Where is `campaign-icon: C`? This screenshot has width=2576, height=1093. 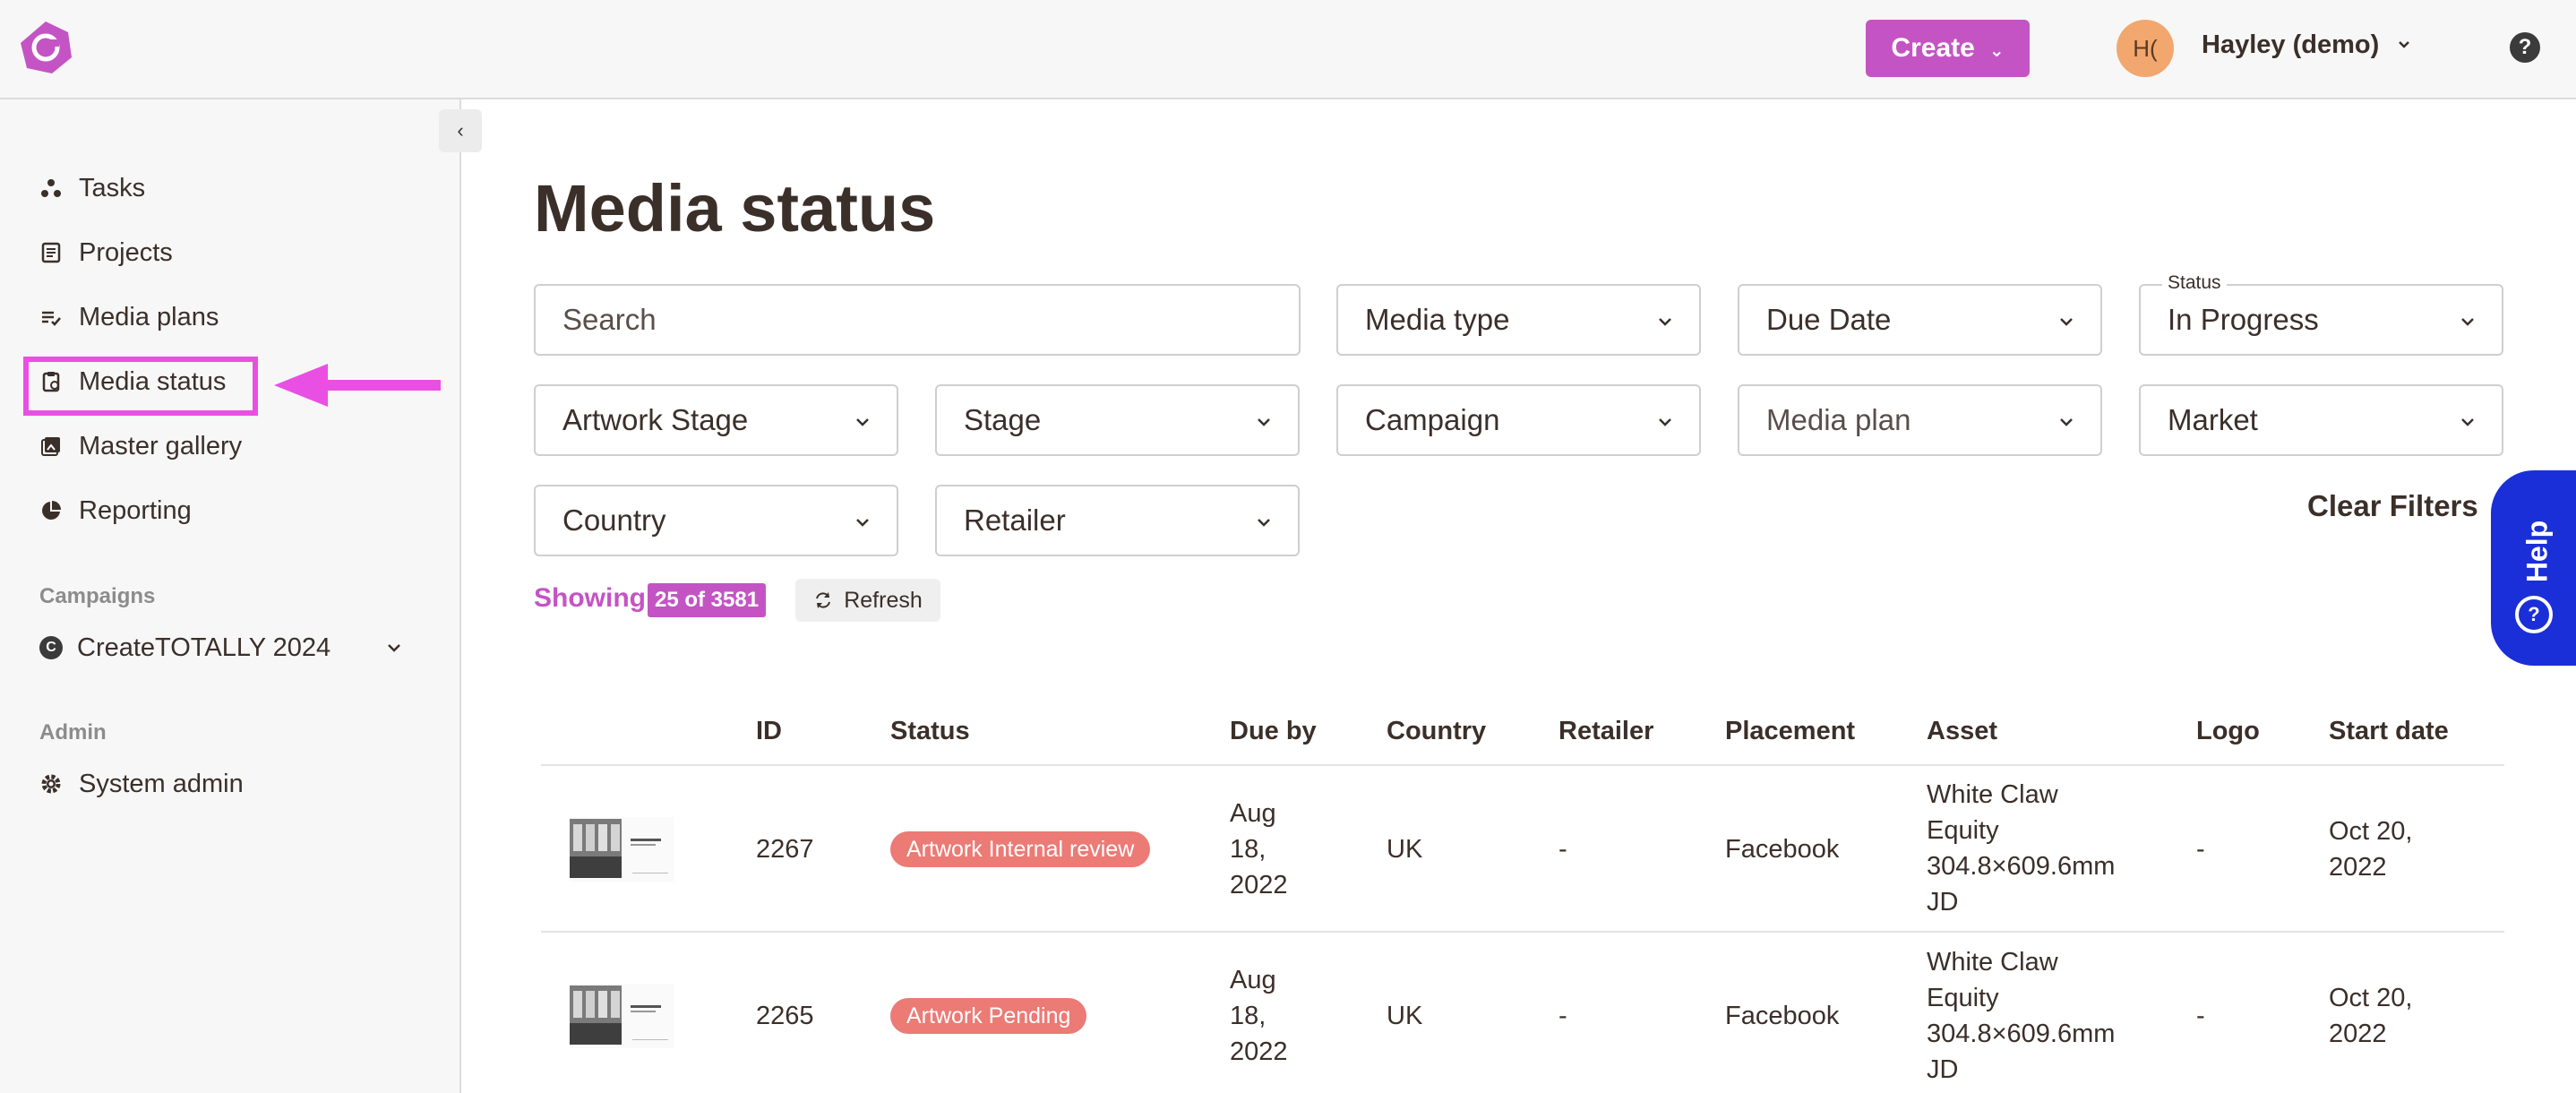 campaign-icon: C is located at coordinates (51, 647).